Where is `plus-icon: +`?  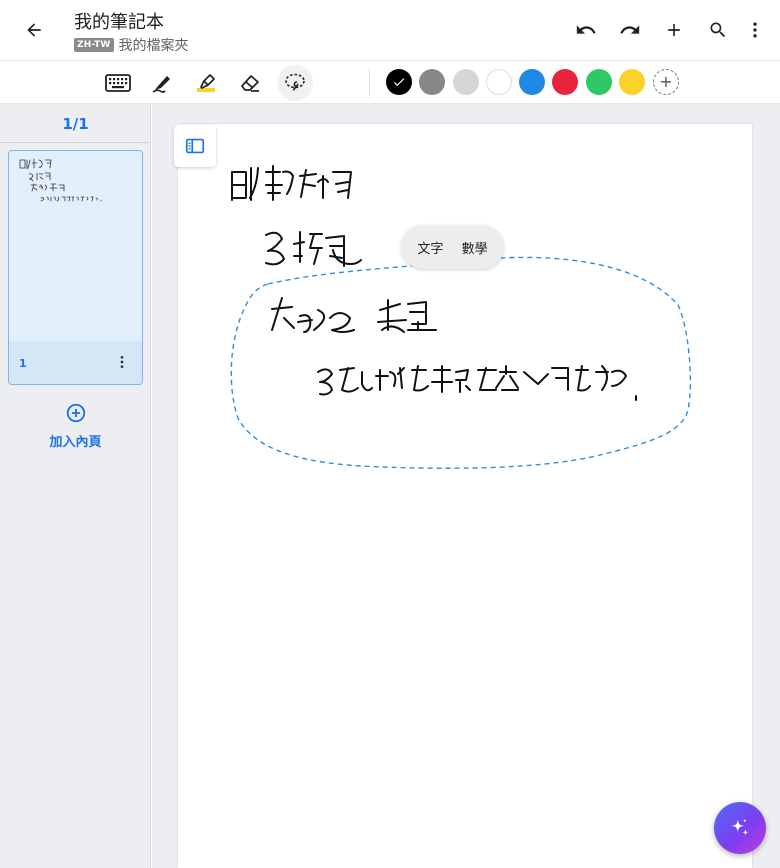
plus-icon: + is located at coordinates (666, 81).